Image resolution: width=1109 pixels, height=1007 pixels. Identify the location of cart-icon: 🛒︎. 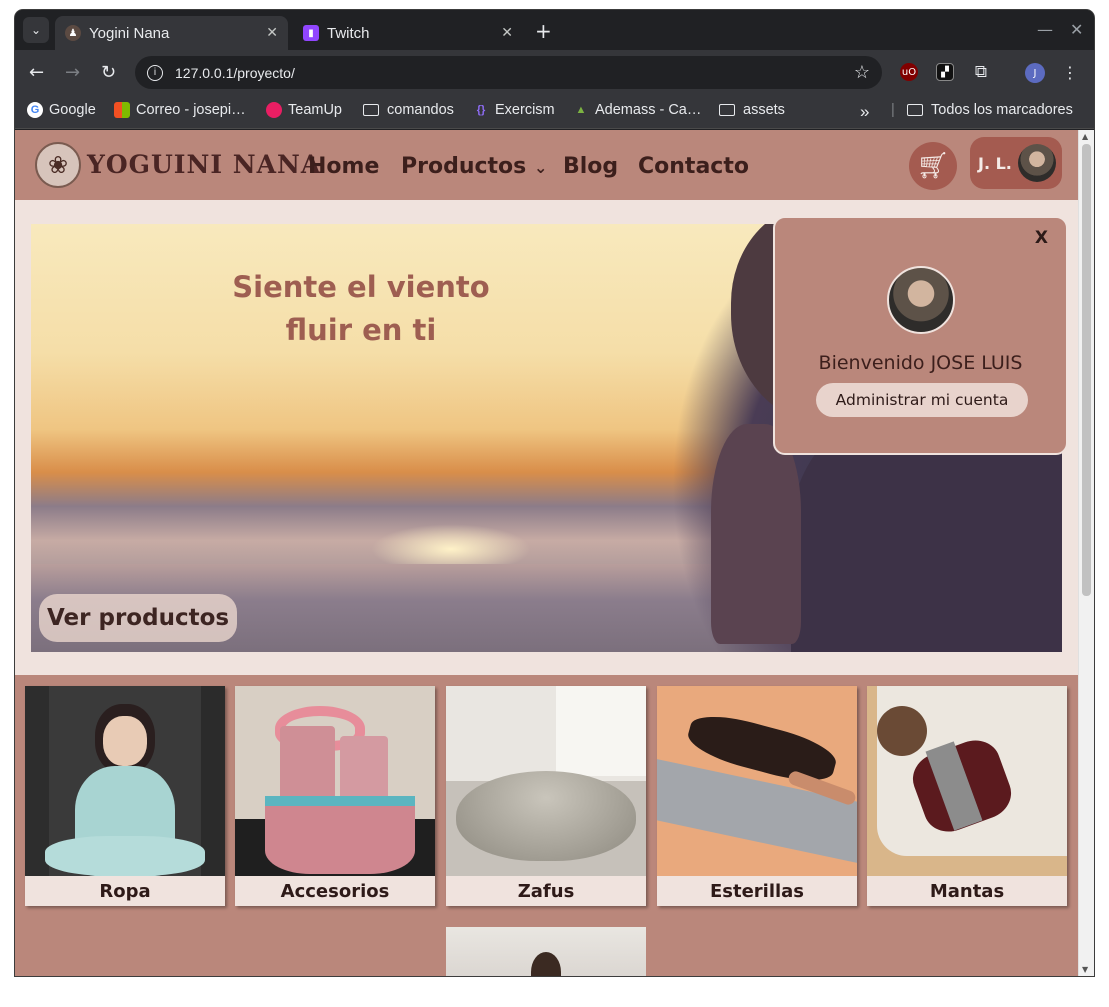
(933, 166).